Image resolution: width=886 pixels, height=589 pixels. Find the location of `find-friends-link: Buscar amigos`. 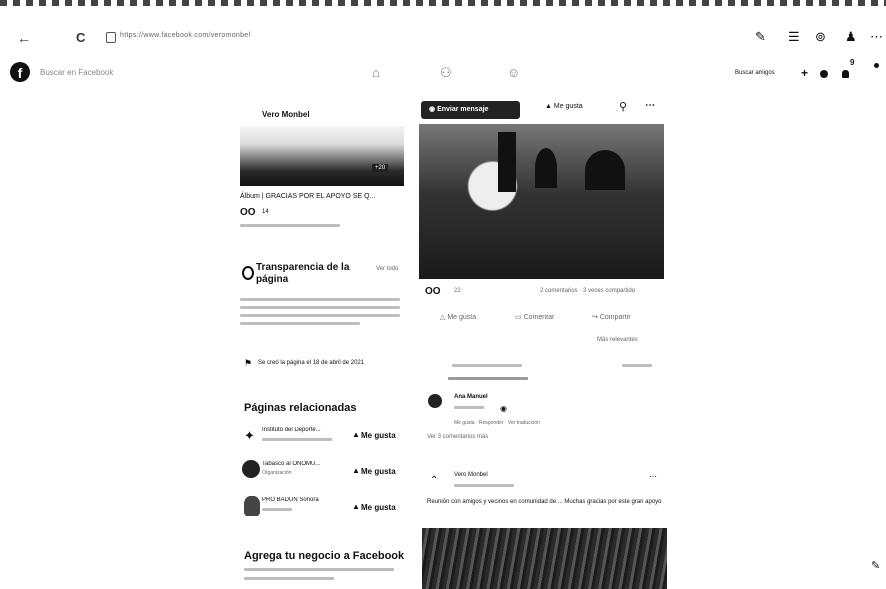

find-friends-link: Buscar amigos is located at coordinates (755, 73).